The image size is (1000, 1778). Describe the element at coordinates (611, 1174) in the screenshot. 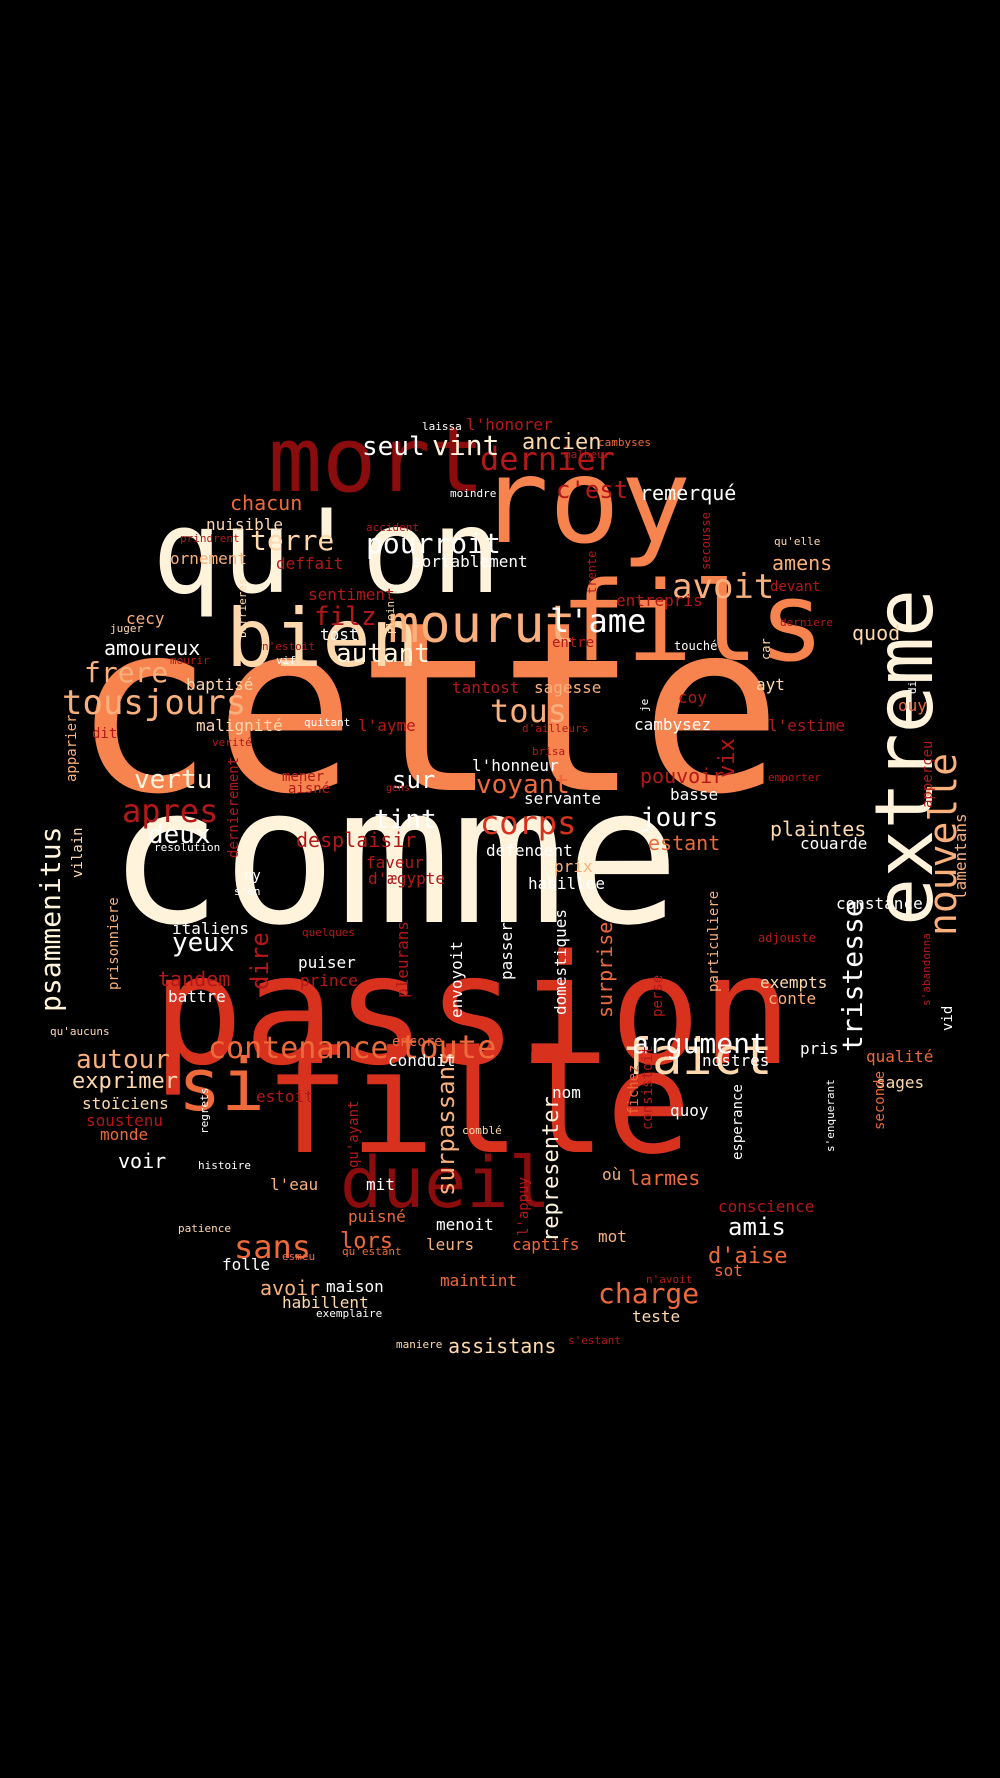

I see `word-122: où` at that location.